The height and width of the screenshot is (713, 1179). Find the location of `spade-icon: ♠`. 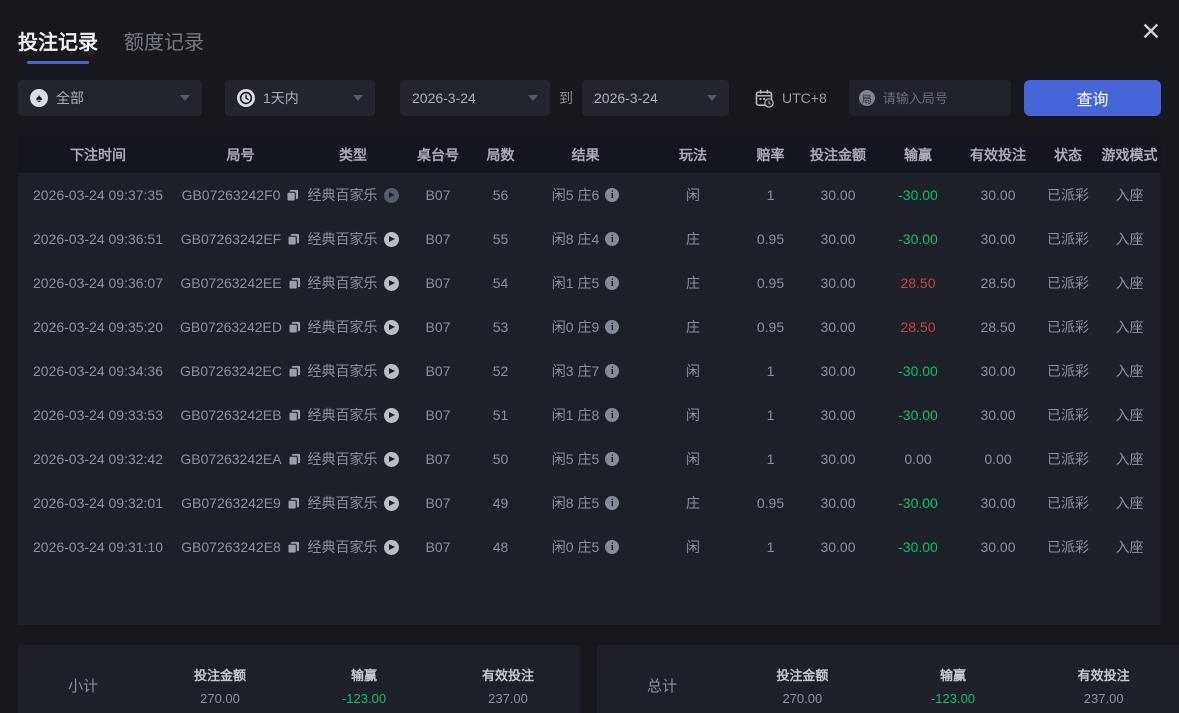

spade-icon: ♠ is located at coordinates (39, 98).